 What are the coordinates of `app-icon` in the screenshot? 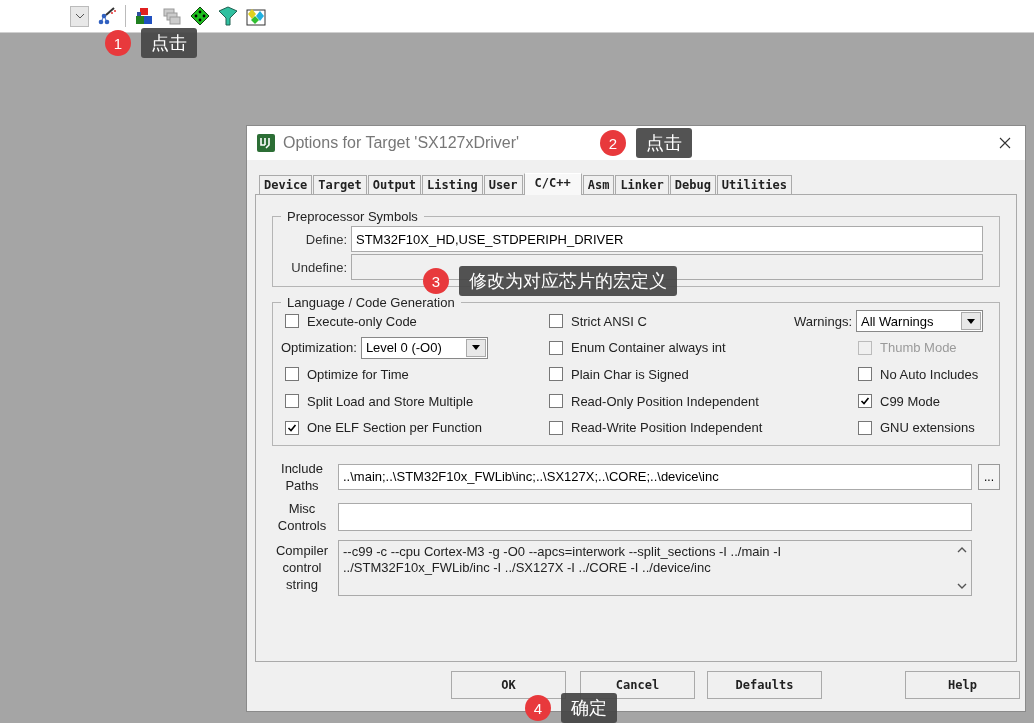 It's located at (266, 143).